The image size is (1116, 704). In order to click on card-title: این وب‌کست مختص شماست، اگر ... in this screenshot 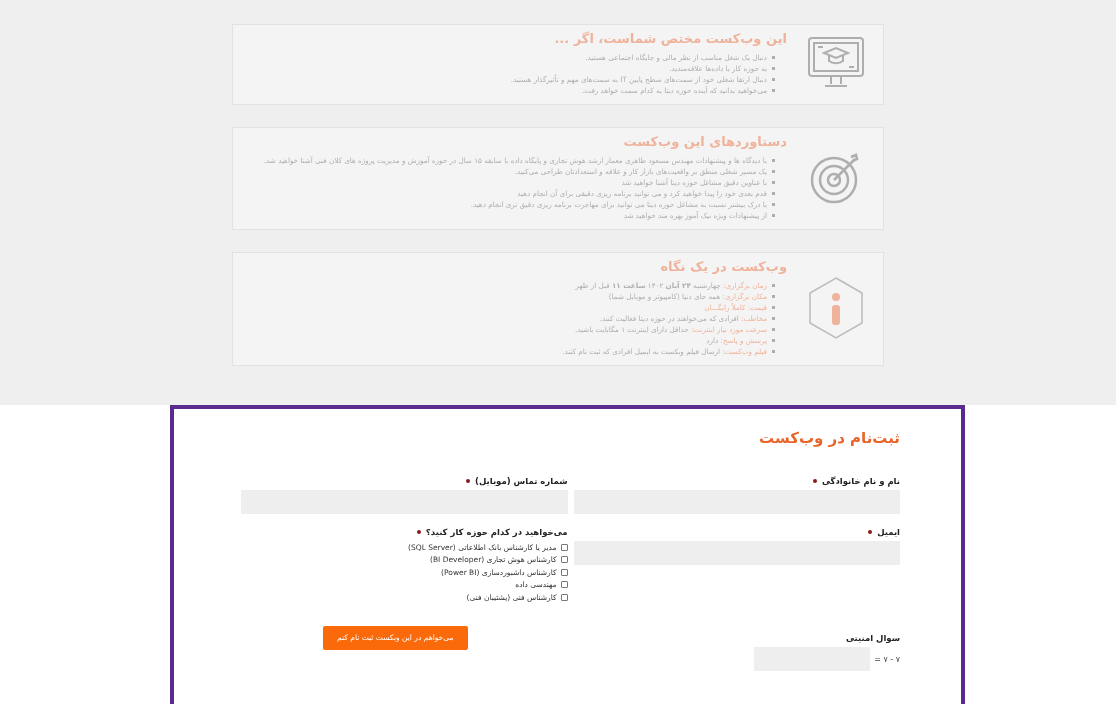, I will do `click(670, 38)`.